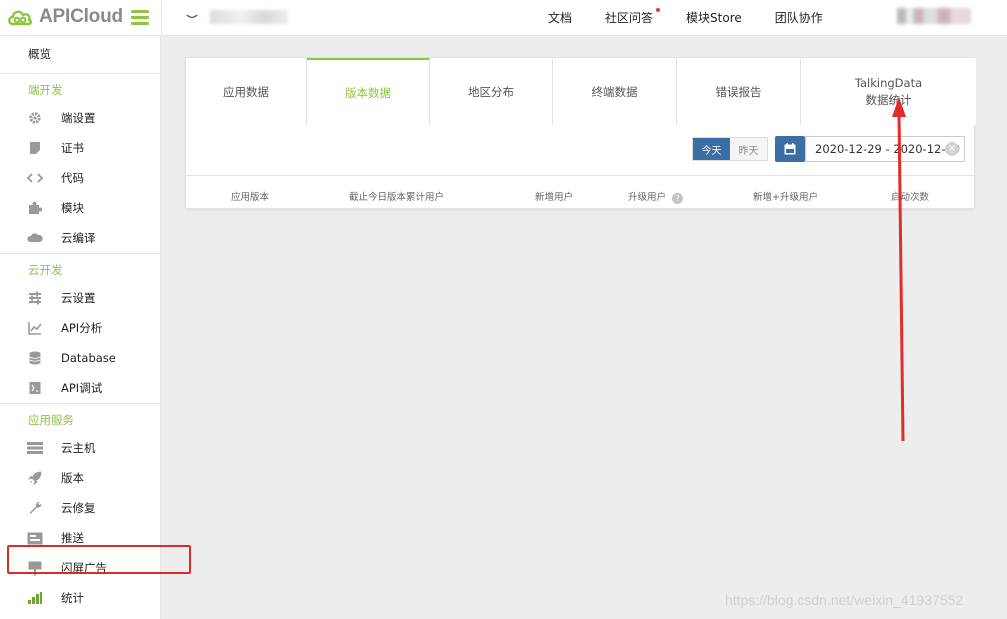 The width and height of the screenshot is (1007, 619). What do you see at coordinates (581, 193) in the screenshot?
I see `version-table-header: 应用版本 截止今日版本累计用户 新增用户 升级用户? 新增+升级用户 启动次数` at bounding box center [581, 193].